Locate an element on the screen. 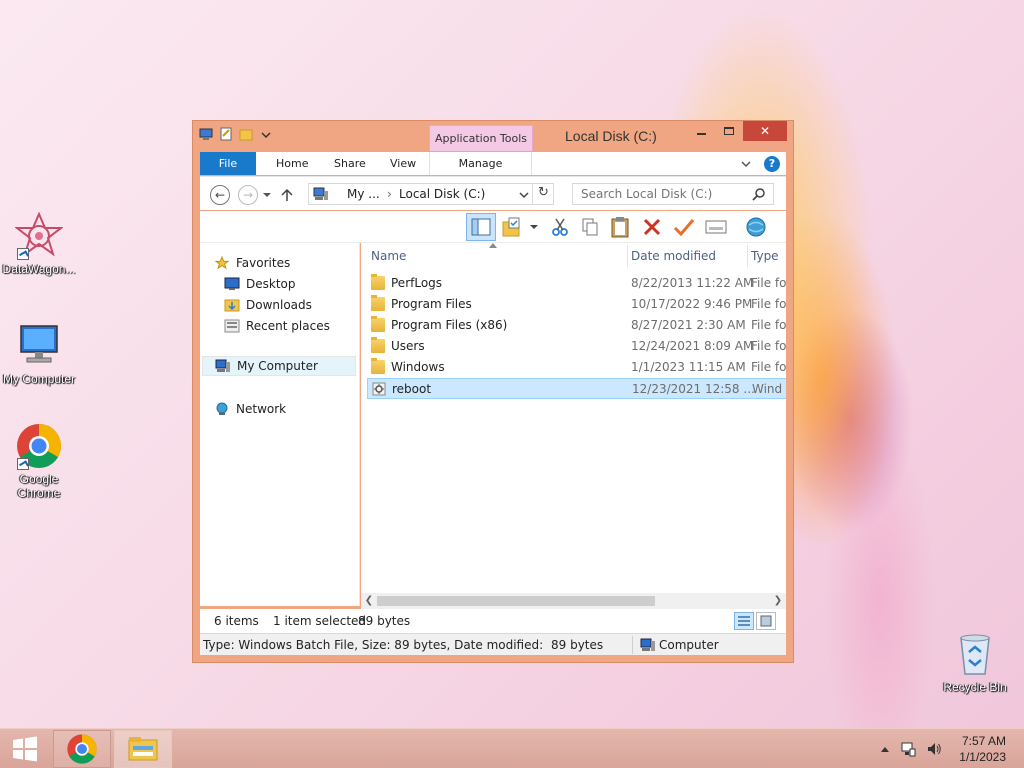  nav-desktop: Desktop is located at coordinates (260, 284).